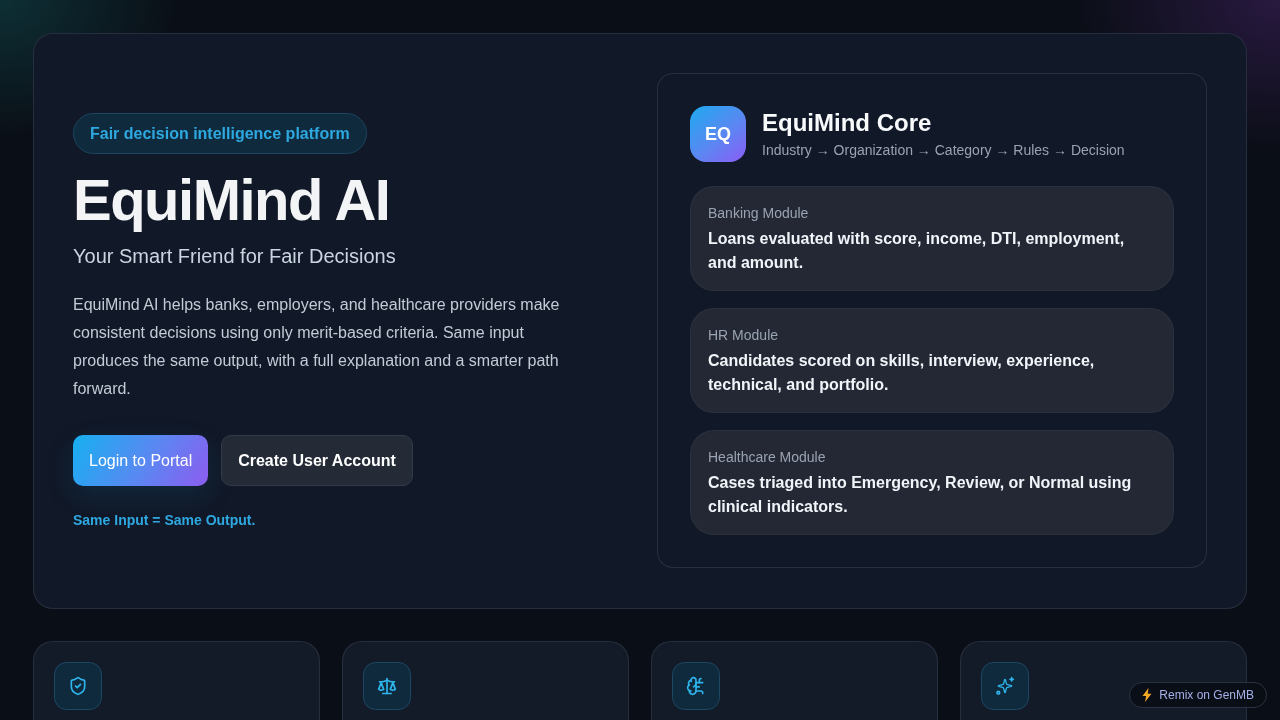 This screenshot has width=1280, height=720. What do you see at coordinates (164, 520) in the screenshot?
I see `tagline-note: Same Input = Same Output.` at bounding box center [164, 520].